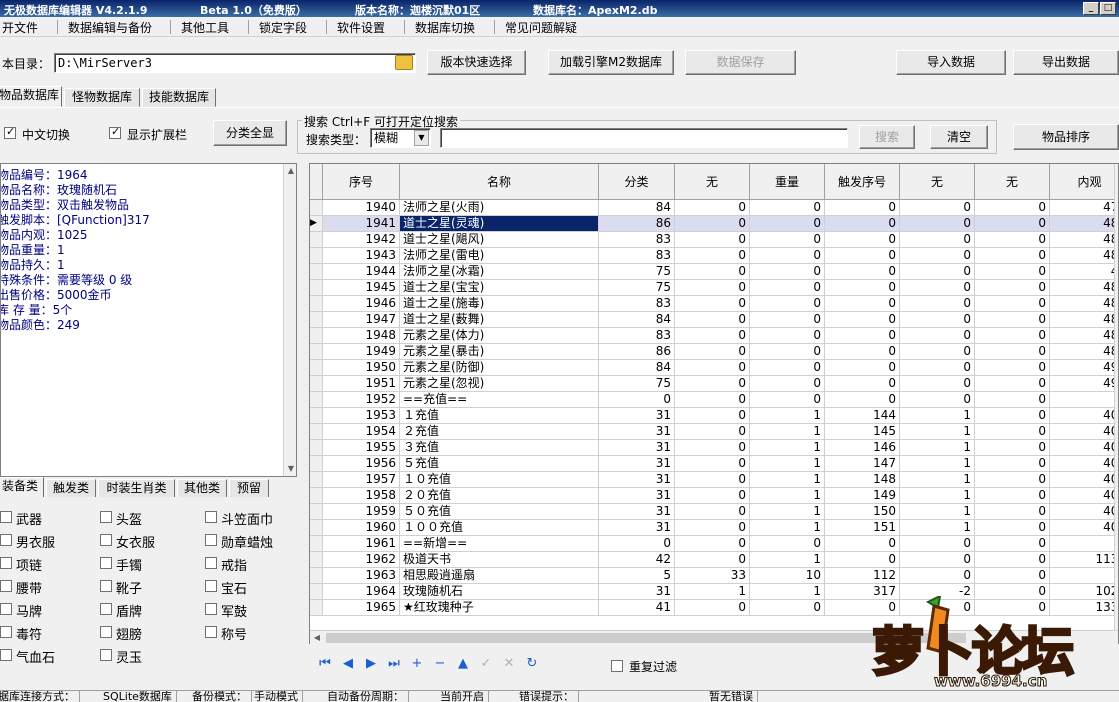 Image resolution: width=1119 pixels, height=702 pixels. I want to click on cell-value: 1137, so click(1084, 560).